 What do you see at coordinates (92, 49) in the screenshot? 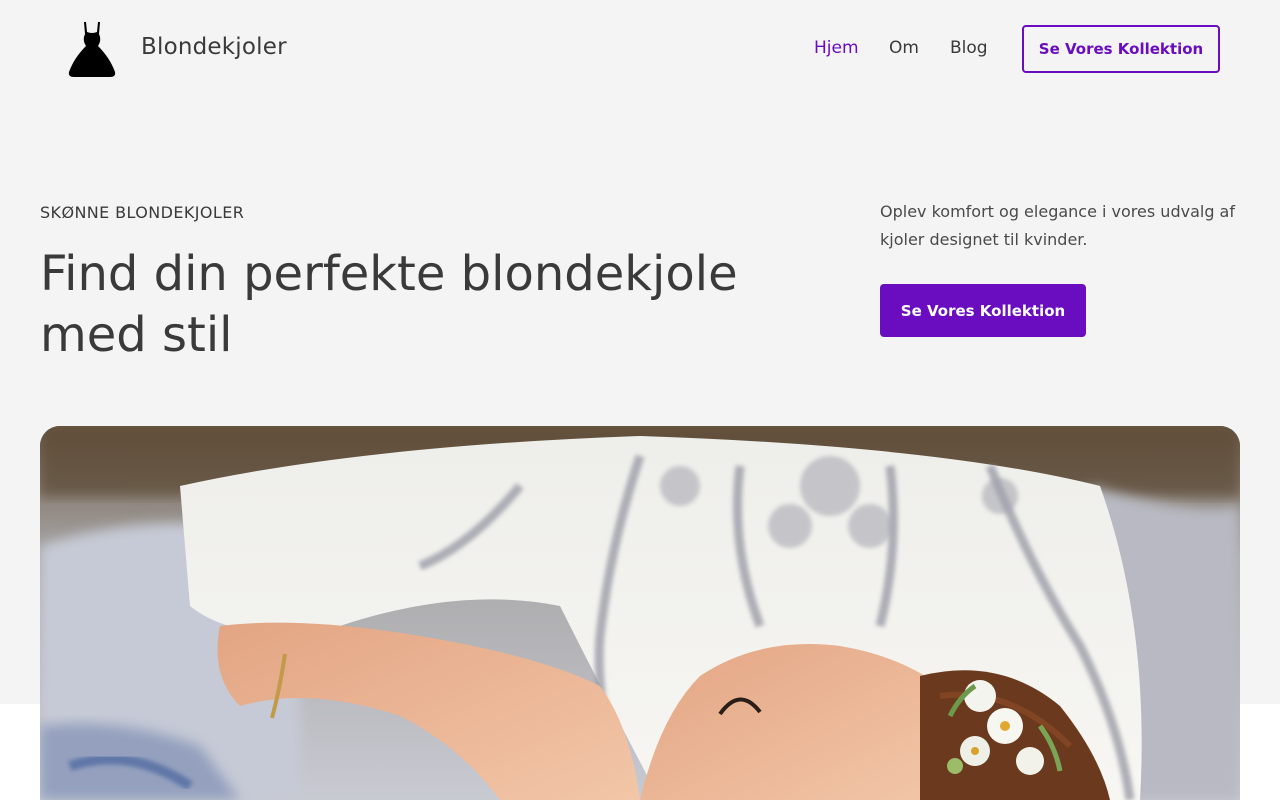
I see `dress-icon` at bounding box center [92, 49].